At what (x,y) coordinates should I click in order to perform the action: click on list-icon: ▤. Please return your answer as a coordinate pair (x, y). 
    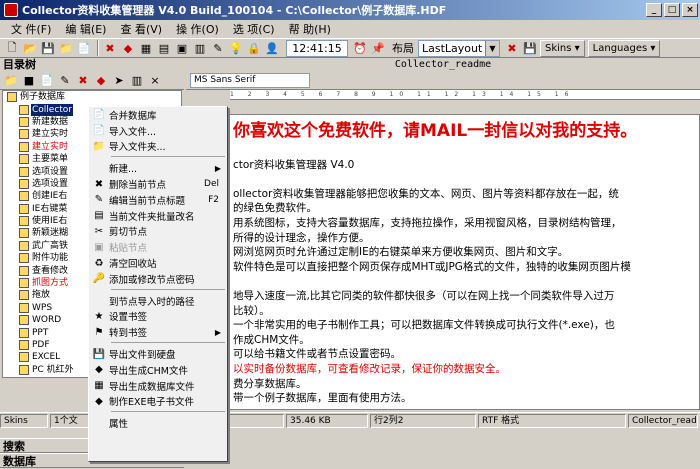
    Looking at the image, I should click on (164, 48).